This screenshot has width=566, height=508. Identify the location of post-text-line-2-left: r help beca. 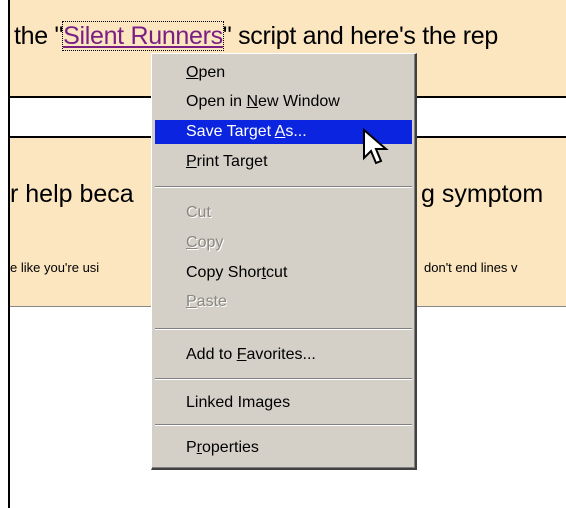
(72, 194).